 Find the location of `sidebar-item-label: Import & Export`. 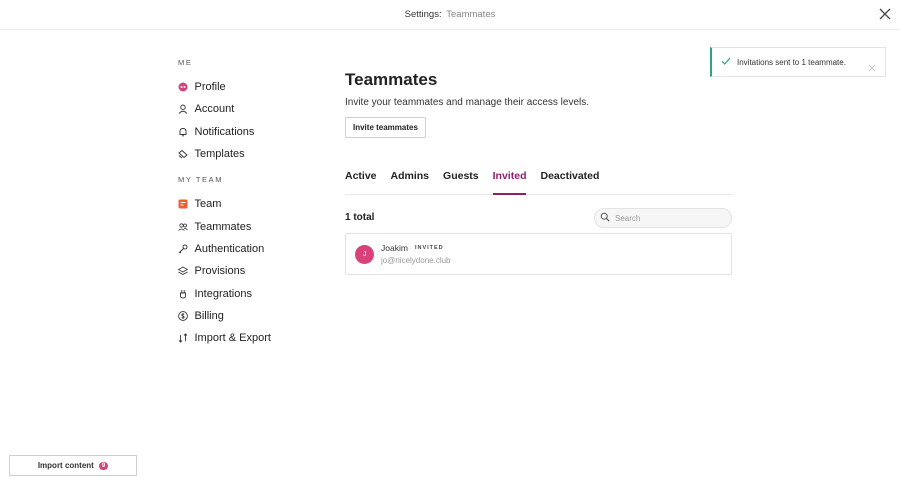

sidebar-item-label: Import & Export is located at coordinates (232, 338).